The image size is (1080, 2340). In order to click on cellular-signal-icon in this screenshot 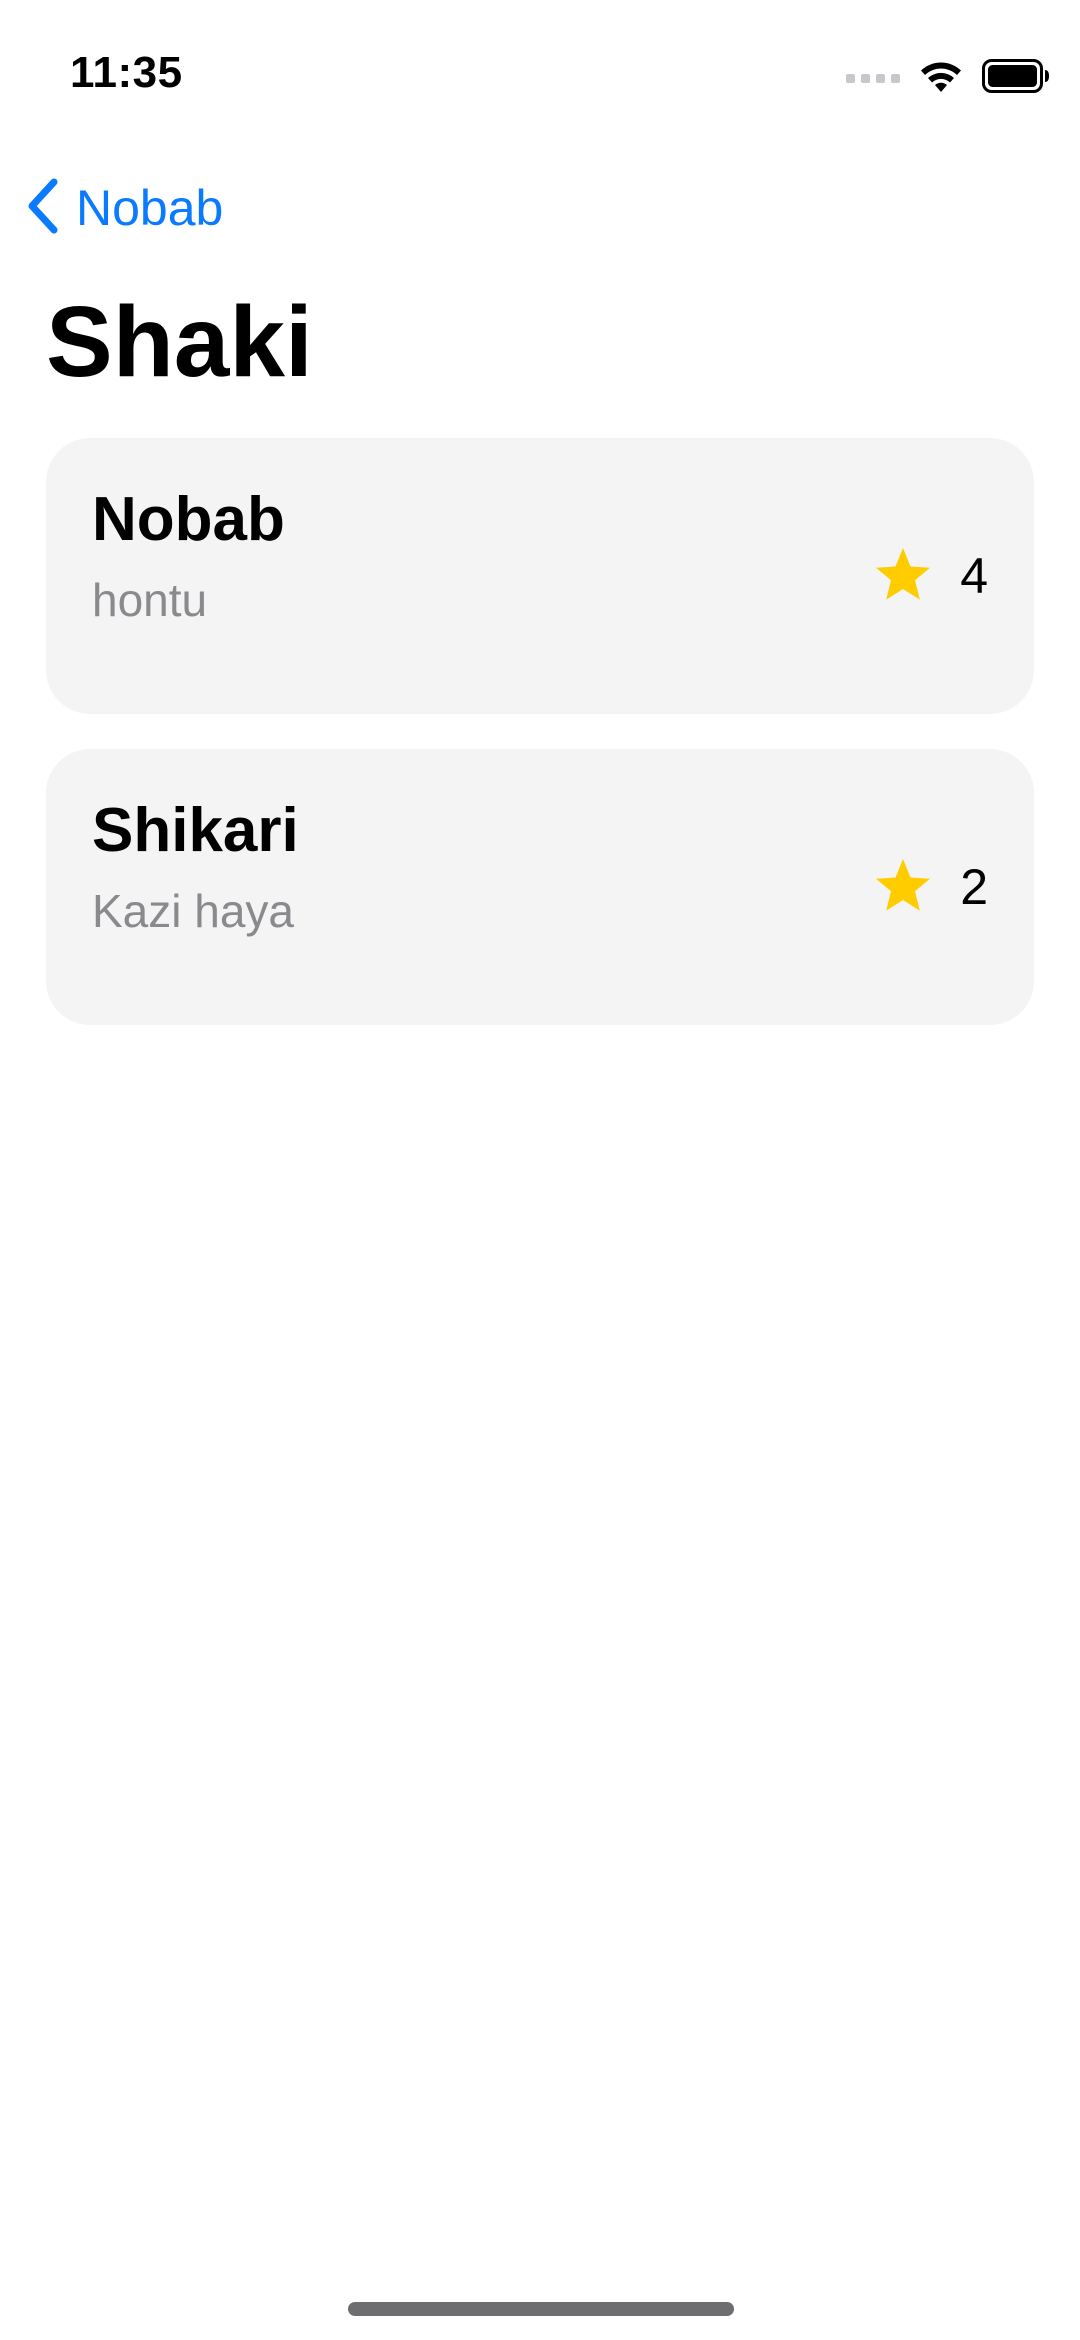, I will do `click(873, 78)`.